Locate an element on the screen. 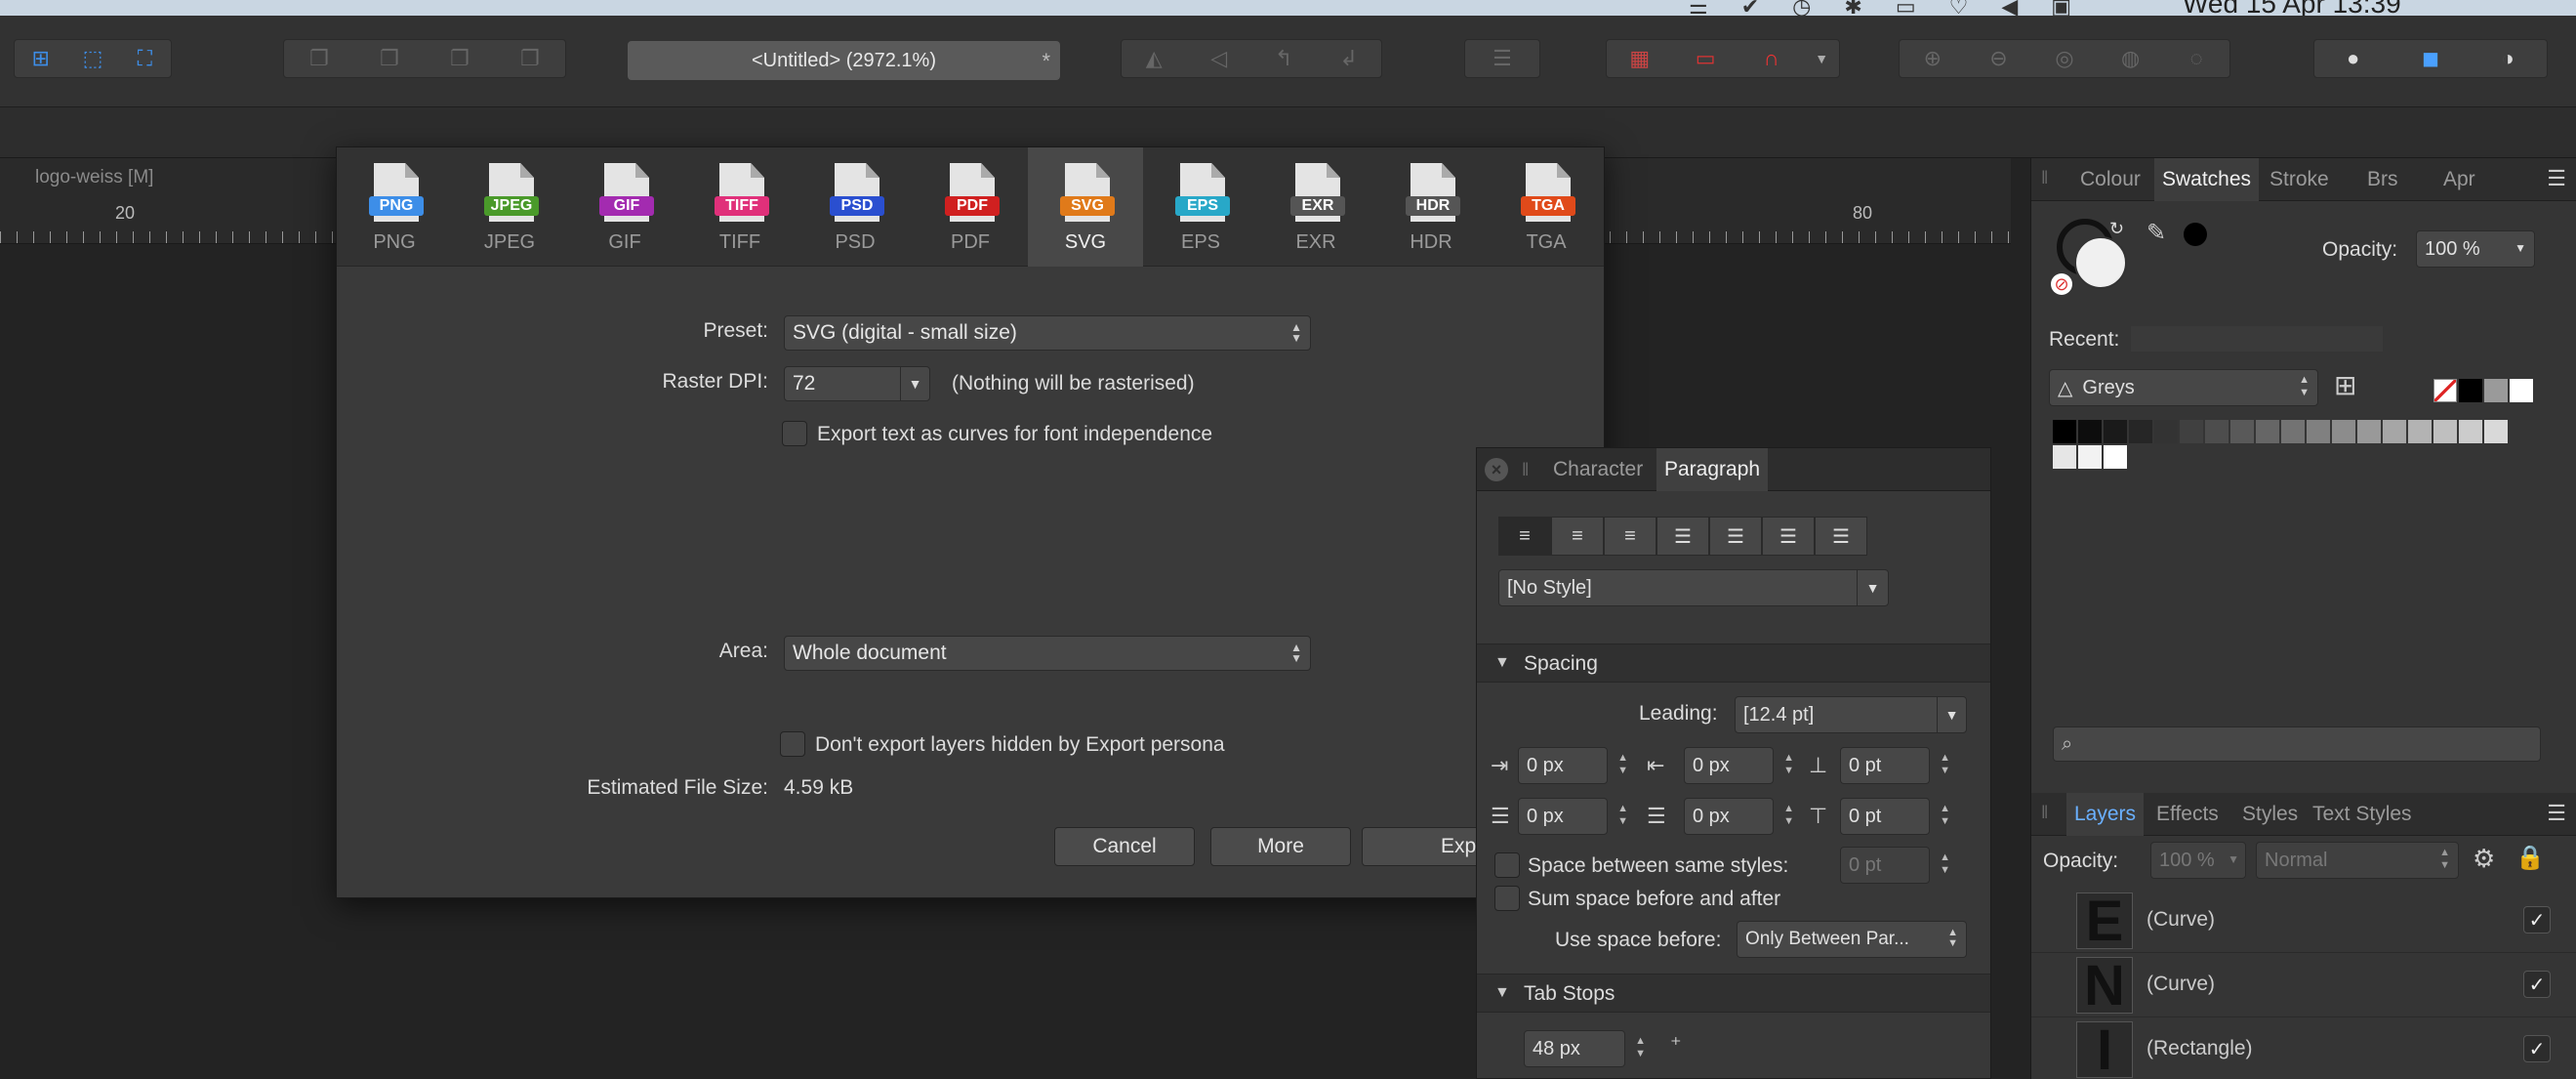  cancel-button: Cancel is located at coordinates (1124, 846).